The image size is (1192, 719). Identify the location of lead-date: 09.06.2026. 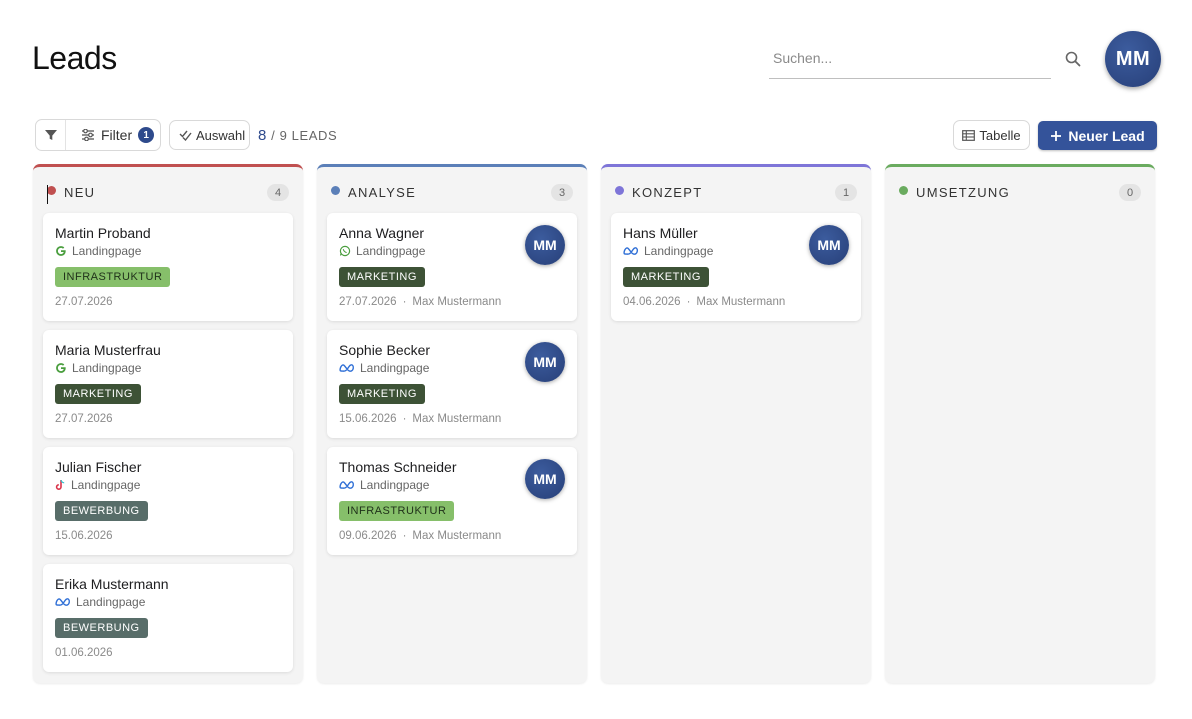
(368, 536).